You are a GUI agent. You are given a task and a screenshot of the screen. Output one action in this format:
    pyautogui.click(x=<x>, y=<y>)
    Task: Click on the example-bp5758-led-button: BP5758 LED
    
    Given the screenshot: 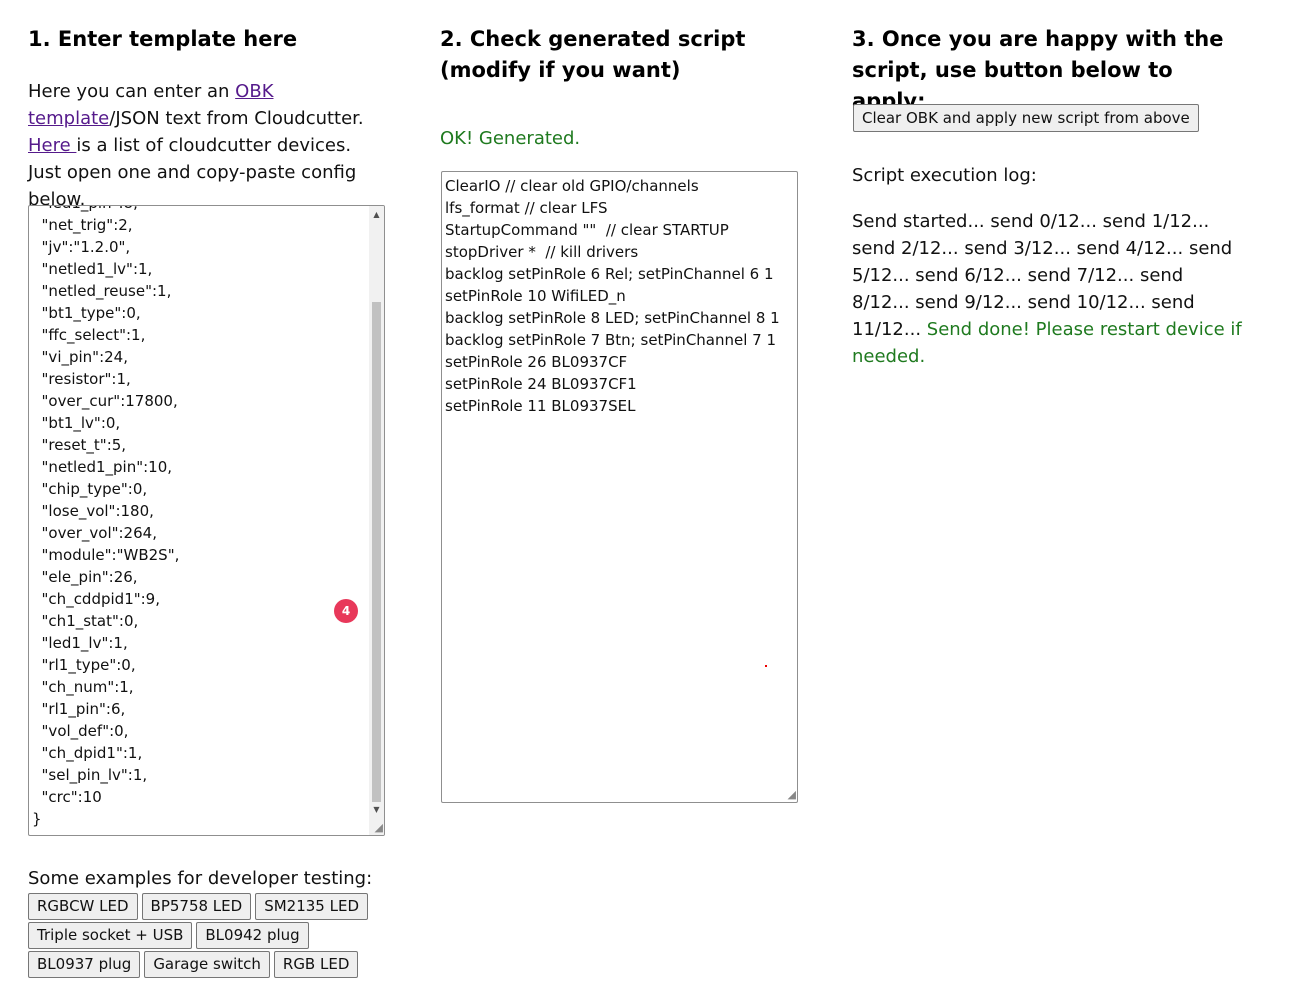 What is the action you would take?
    pyautogui.click(x=196, y=906)
    